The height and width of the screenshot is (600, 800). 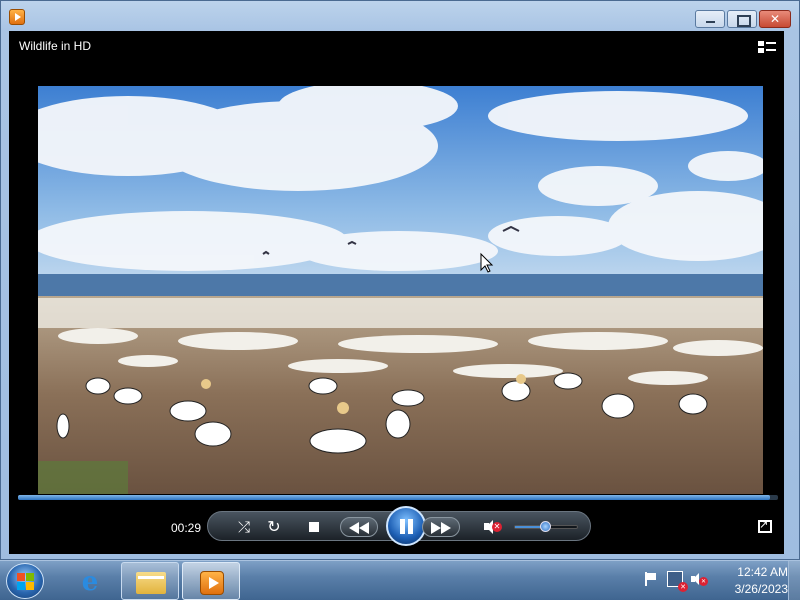 What do you see at coordinates (314, 527) in the screenshot?
I see `stop-button` at bounding box center [314, 527].